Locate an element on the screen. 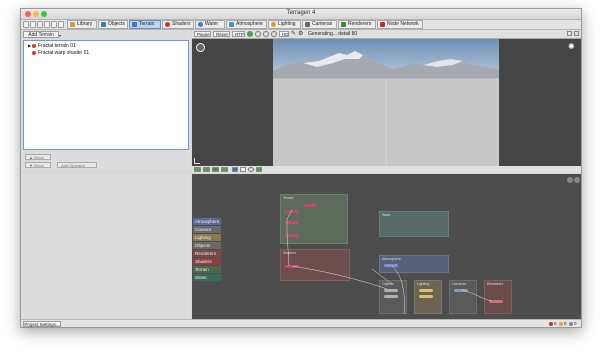 This screenshot has width=600, height=355. message-count: 0 is located at coordinates (575, 323).